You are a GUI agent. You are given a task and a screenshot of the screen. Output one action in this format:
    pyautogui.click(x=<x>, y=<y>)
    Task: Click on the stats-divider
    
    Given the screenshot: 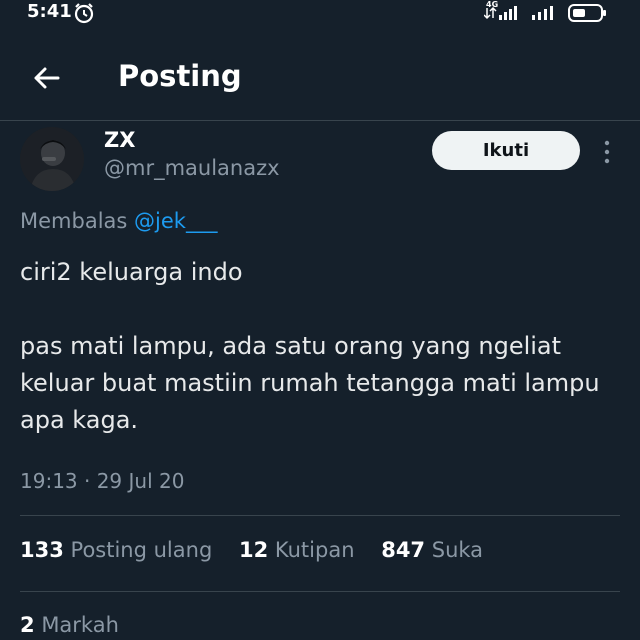 What is the action you would take?
    pyautogui.click(x=320, y=591)
    